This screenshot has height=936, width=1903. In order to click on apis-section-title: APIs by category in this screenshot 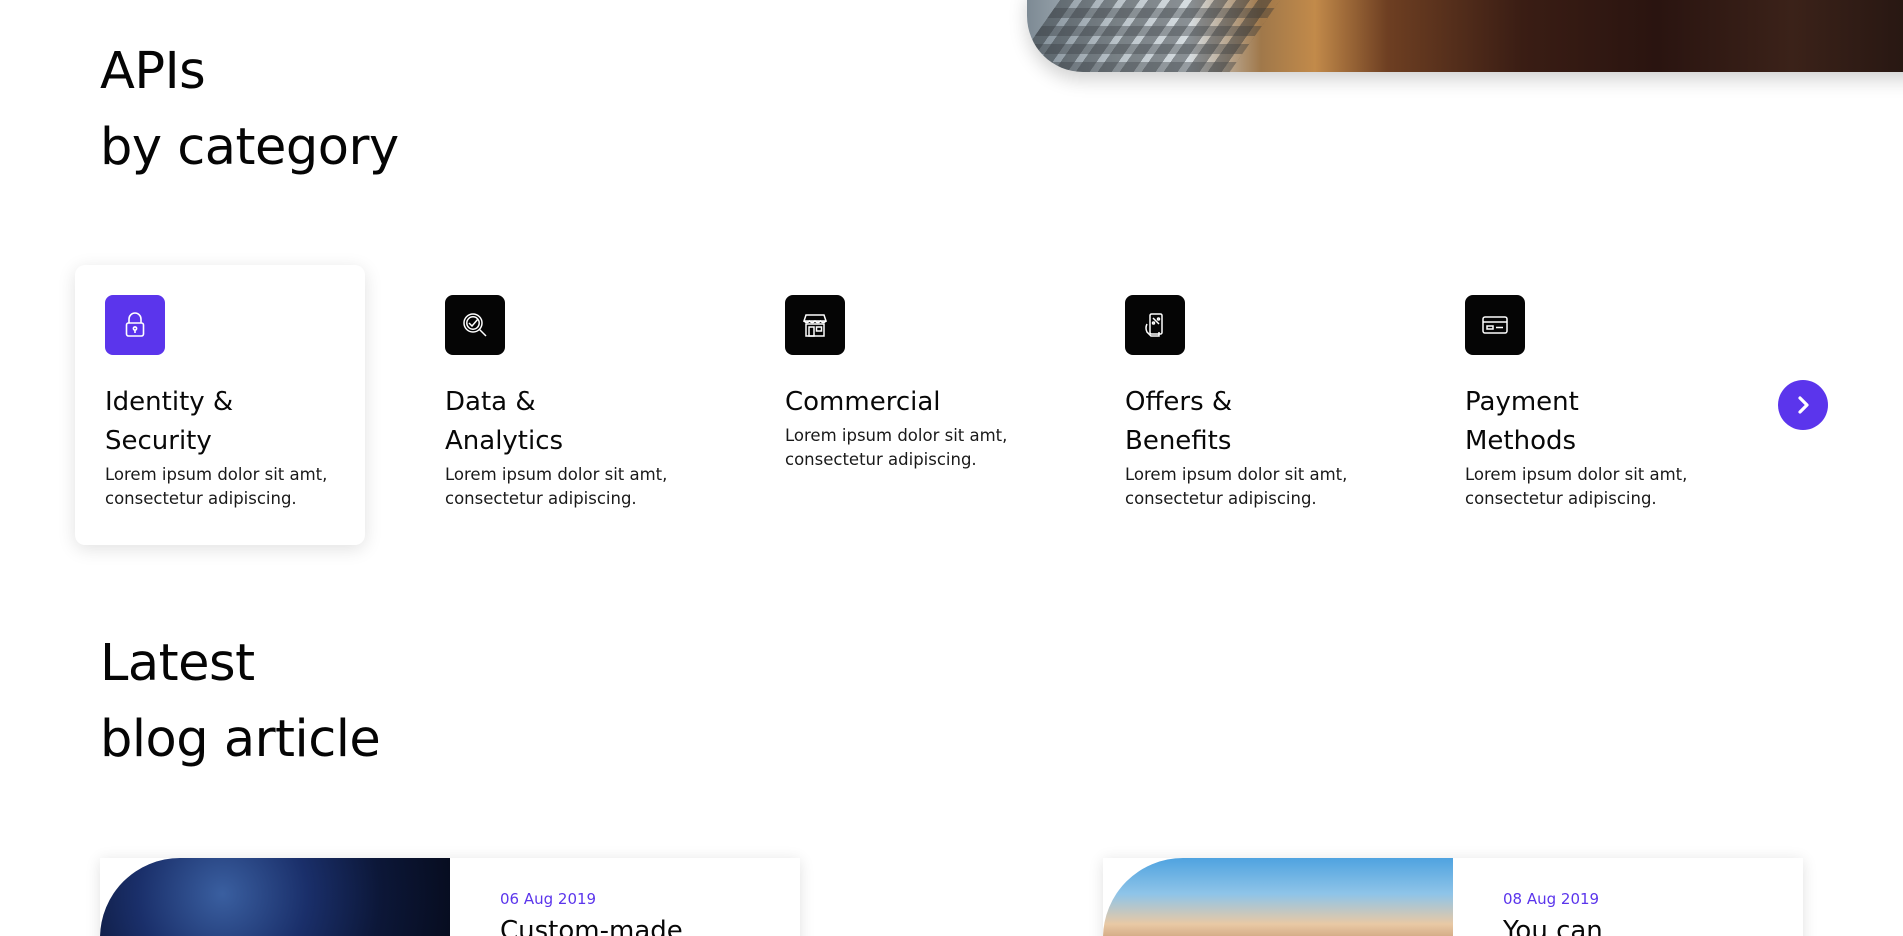, I will do `click(249, 110)`.